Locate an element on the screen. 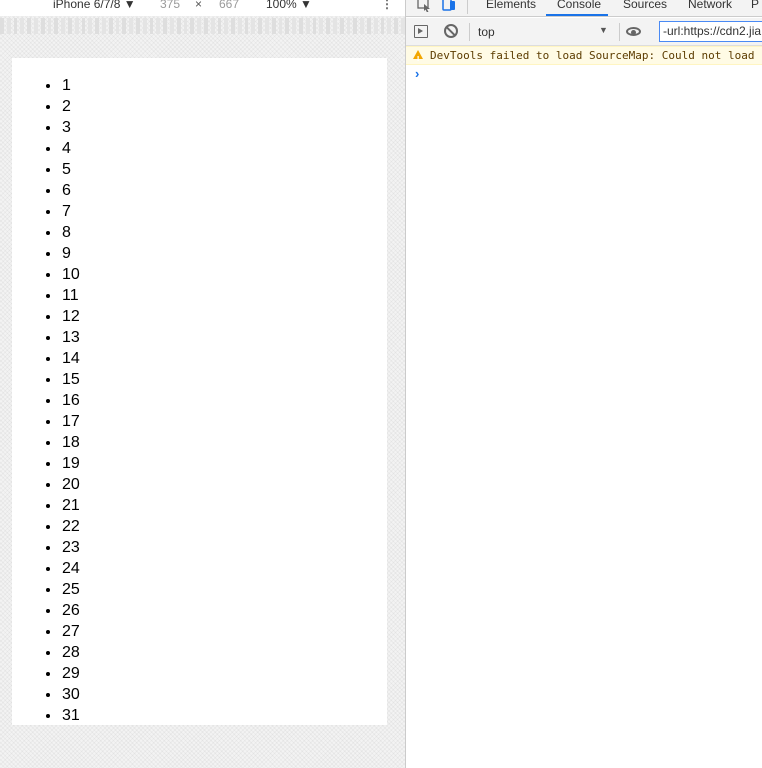  list-item: 2 is located at coordinates (224, 106).